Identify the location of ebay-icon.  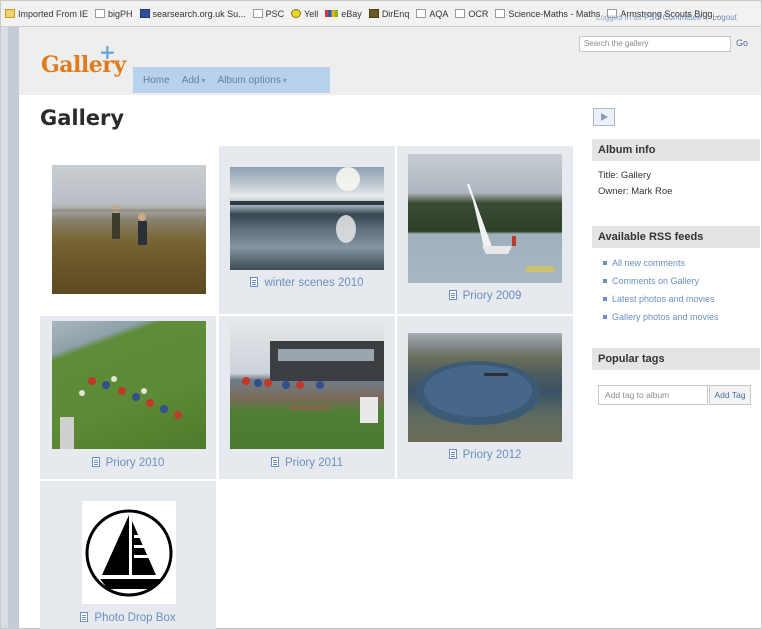
(332, 13).